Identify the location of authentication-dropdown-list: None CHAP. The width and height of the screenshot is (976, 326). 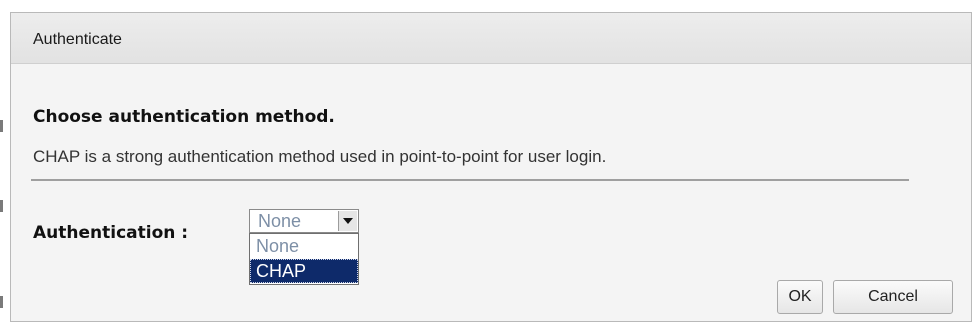
(304, 259).